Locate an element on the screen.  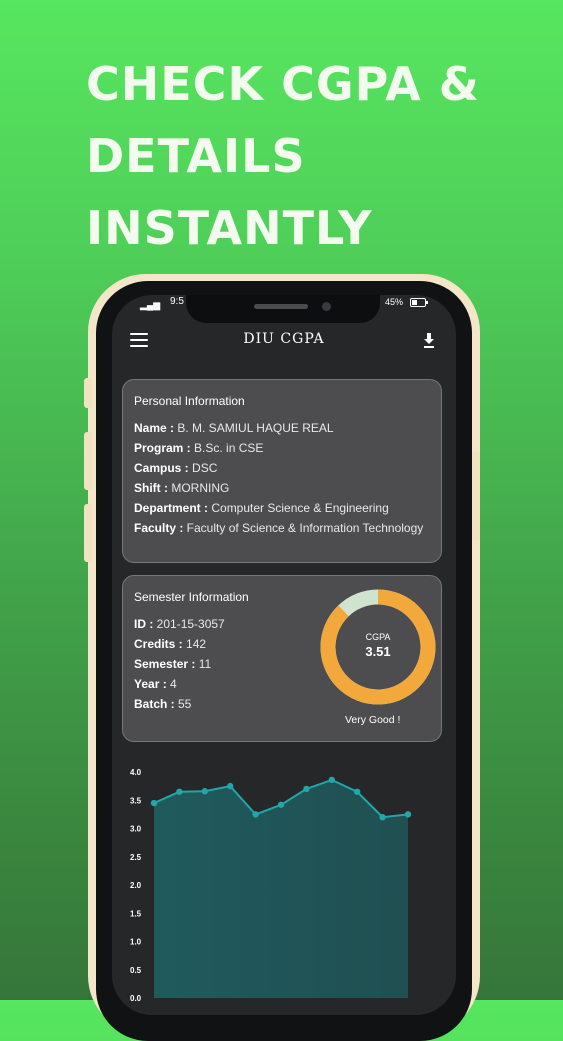
front-camera is located at coordinates (326, 306).